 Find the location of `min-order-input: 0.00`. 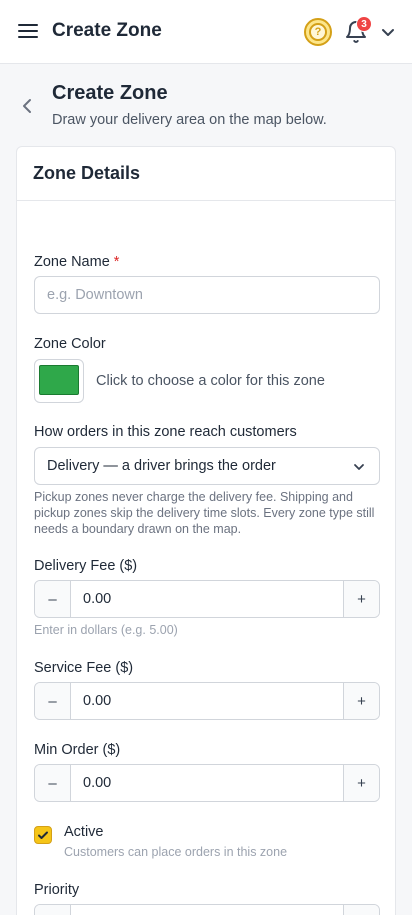

min-order-input: 0.00 is located at coordinates (97, 783).